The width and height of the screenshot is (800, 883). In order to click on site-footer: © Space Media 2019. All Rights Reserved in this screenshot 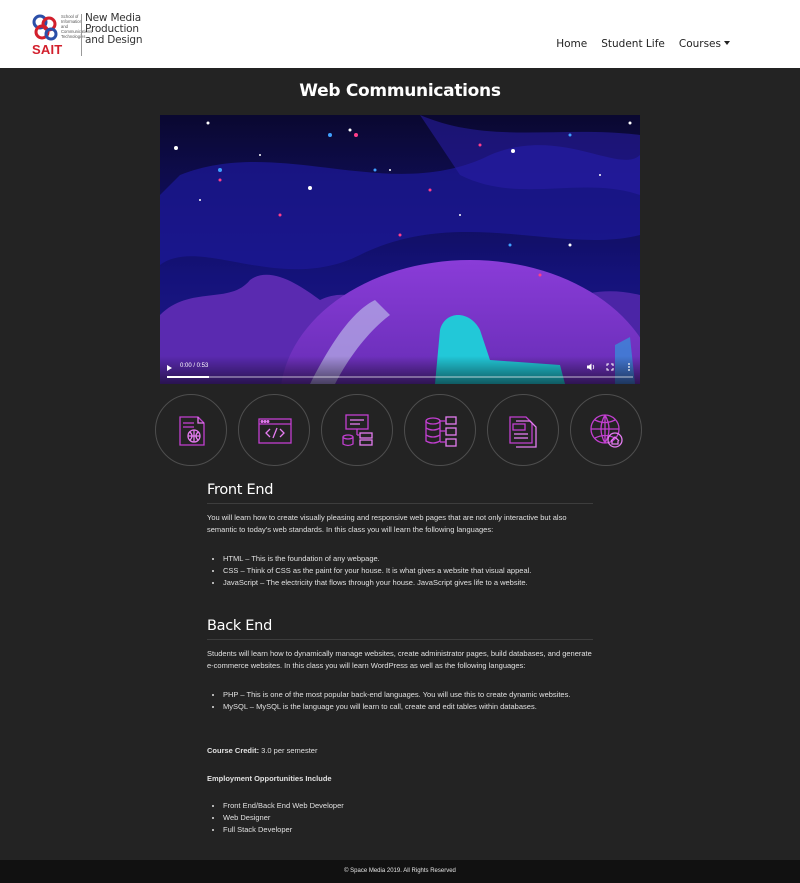, I will do `click(400, 871)`.